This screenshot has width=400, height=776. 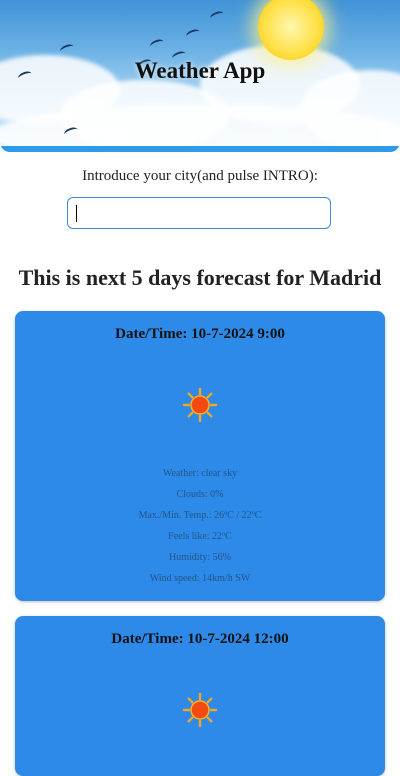 I want to click on forecast-datetime: Date/Time: 10-7-2024 9:00, so click(x=200, y=334).